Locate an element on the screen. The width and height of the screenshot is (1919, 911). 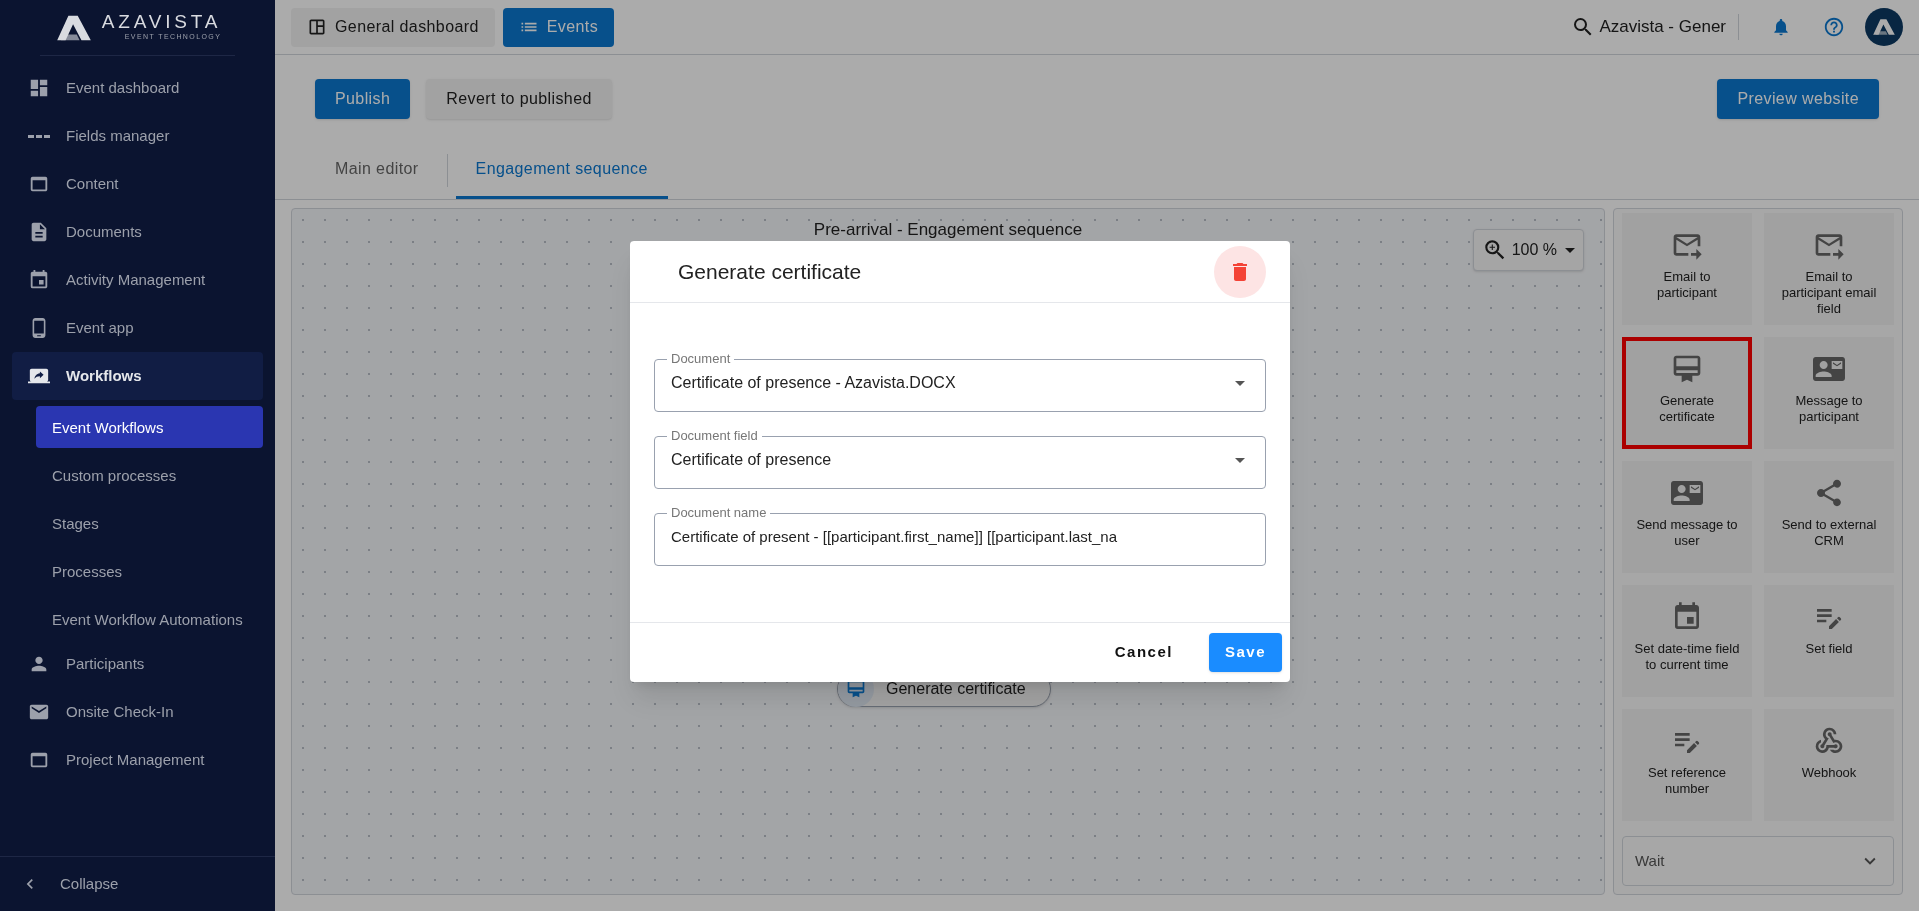
sidebar-item: Event app is located at coordinates (137, 328).